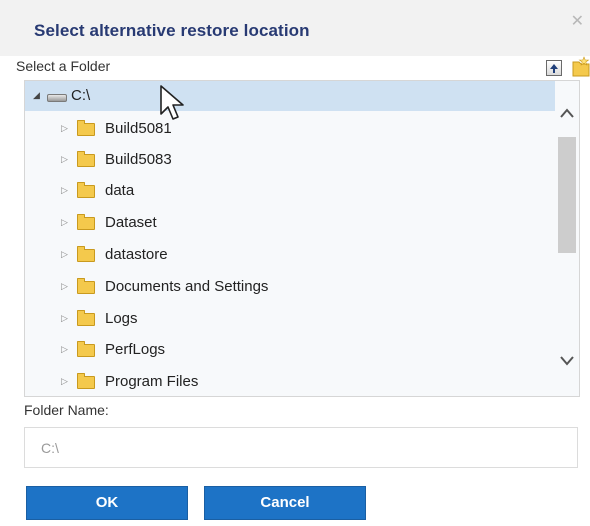  I want to click on new-folder-glyph, so click(581, 66).